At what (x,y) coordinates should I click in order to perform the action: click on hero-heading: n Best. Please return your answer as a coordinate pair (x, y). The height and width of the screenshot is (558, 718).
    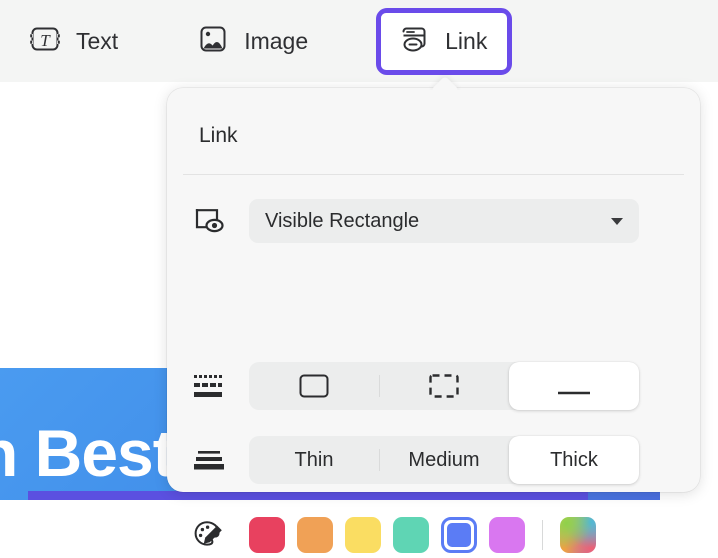
    Looking at the image, I should click on (87, 453).